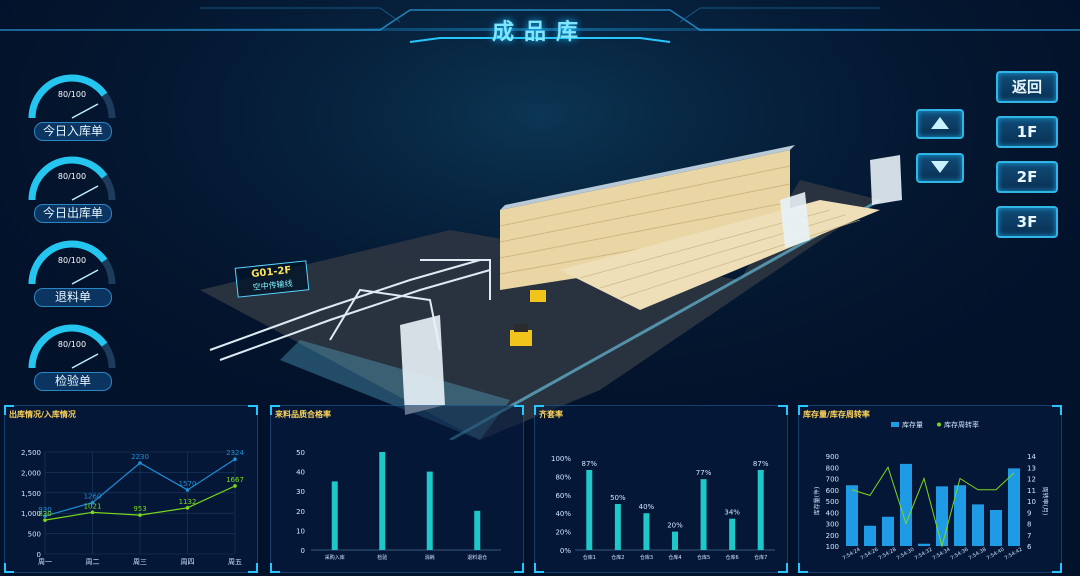  I want to click on floor-1f-button: 1F, so click(1027, 132).